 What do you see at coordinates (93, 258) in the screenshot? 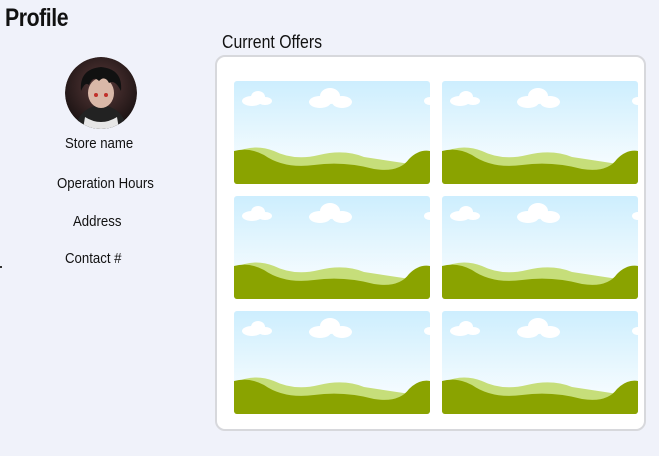
I see `contact-number: Contact #` at bounding box center [93, 258].